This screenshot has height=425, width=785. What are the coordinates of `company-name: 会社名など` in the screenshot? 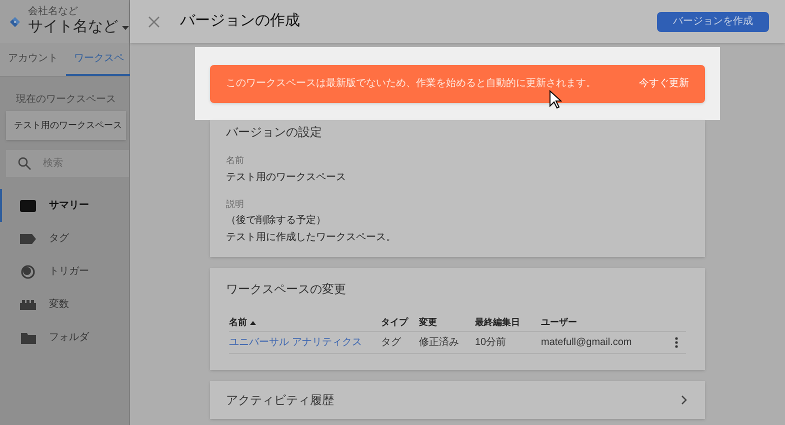 It's located at (53, 12).